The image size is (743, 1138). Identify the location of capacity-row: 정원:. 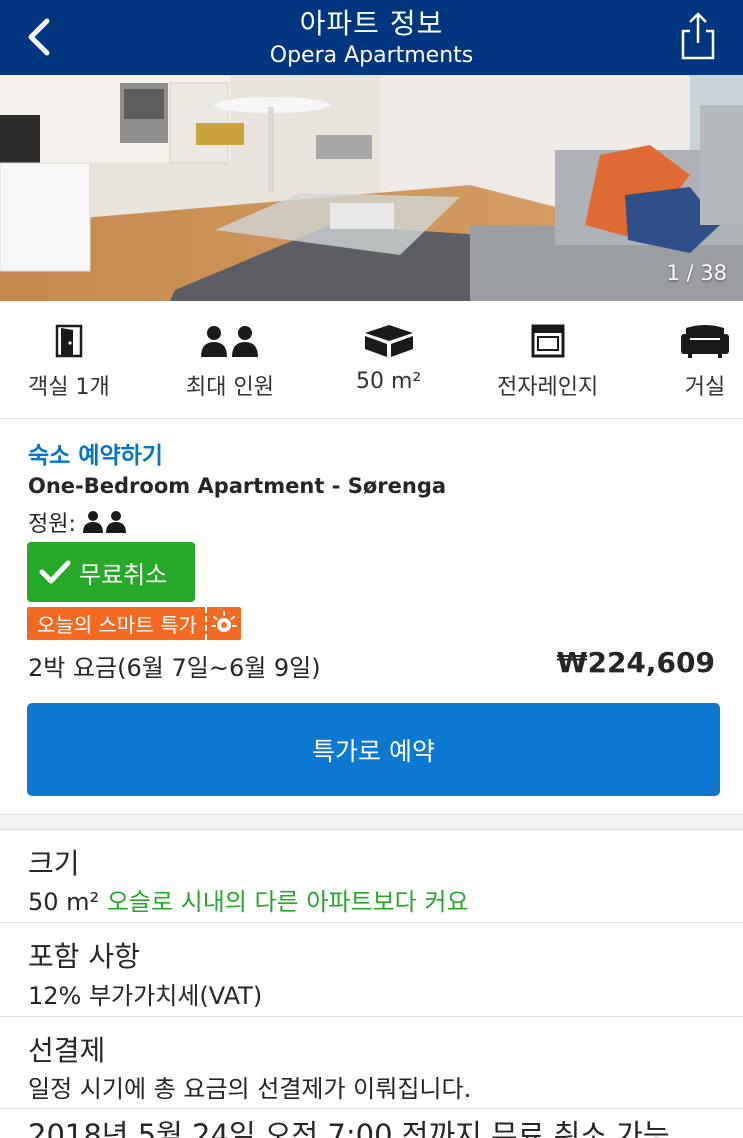
(78, 522).